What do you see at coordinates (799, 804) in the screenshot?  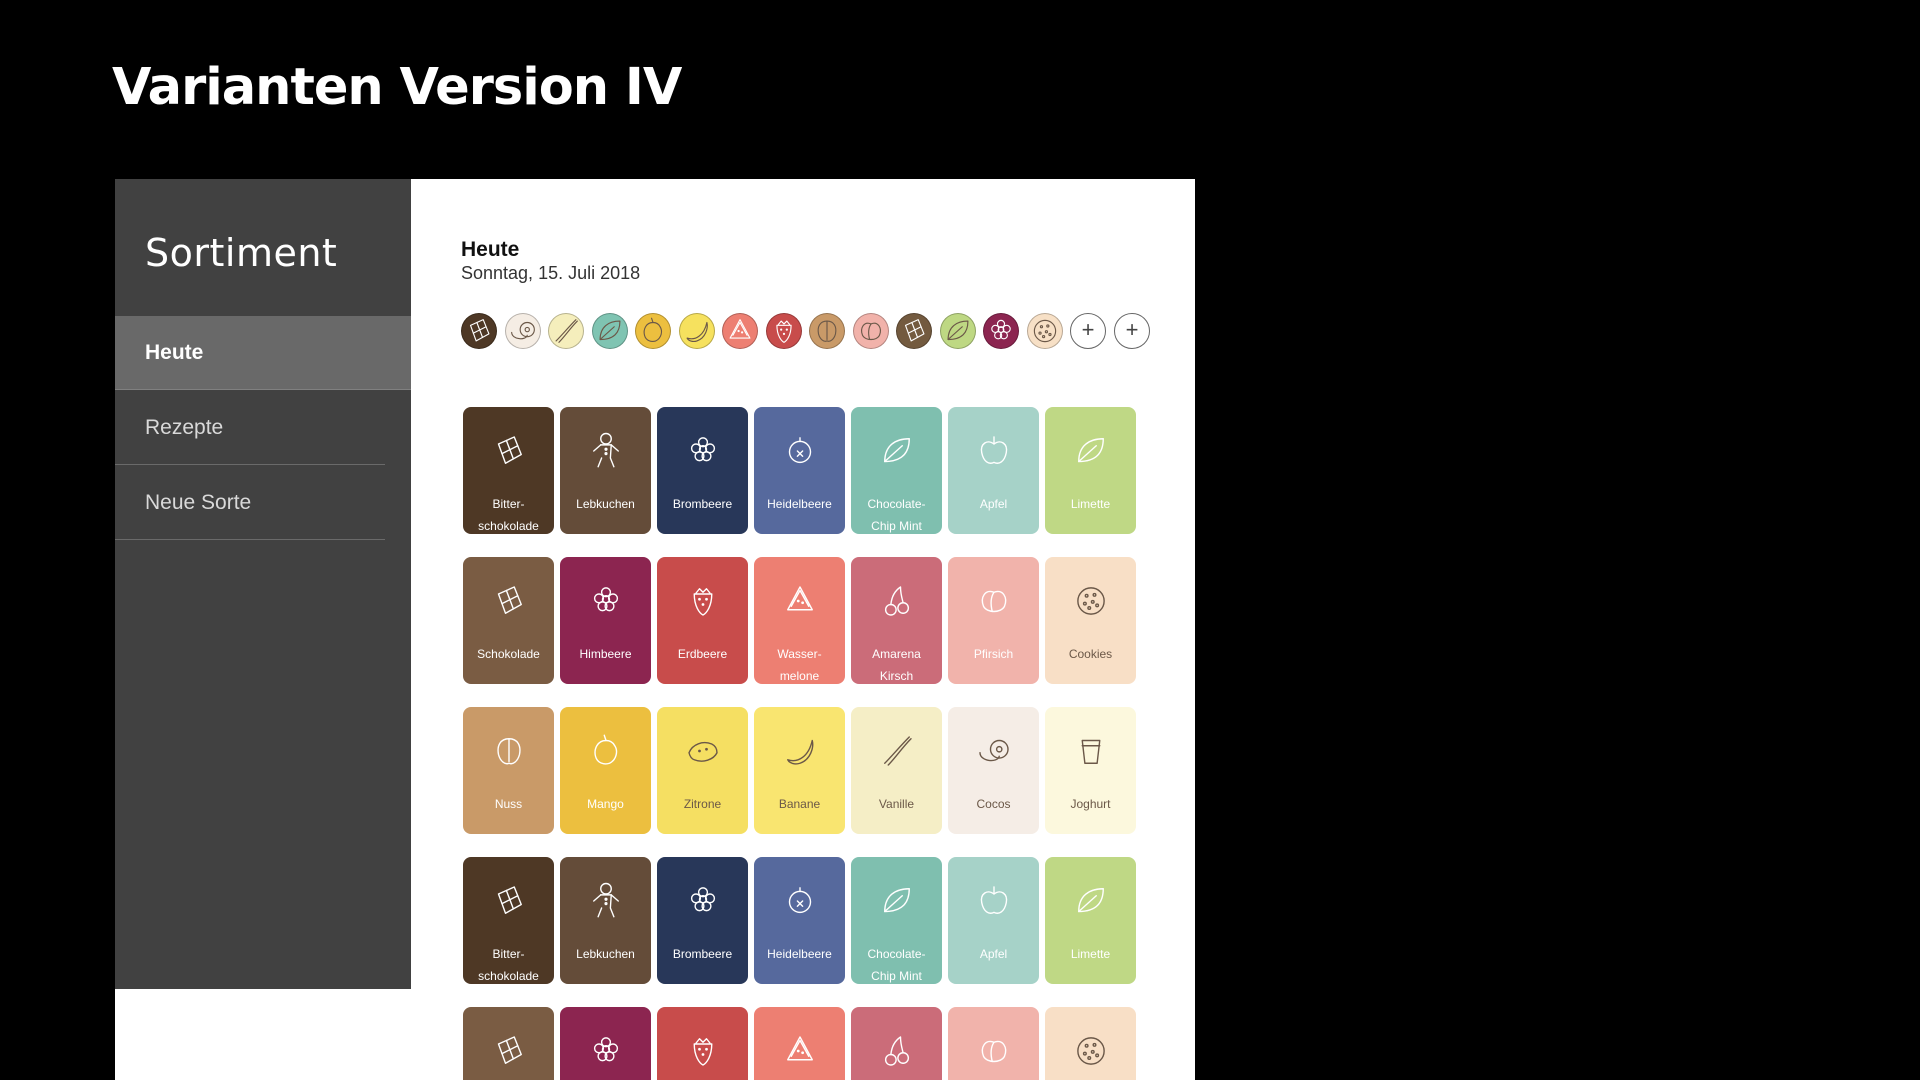 I see `flavor-tile-label: Banane` at bounding box center [799, 804].